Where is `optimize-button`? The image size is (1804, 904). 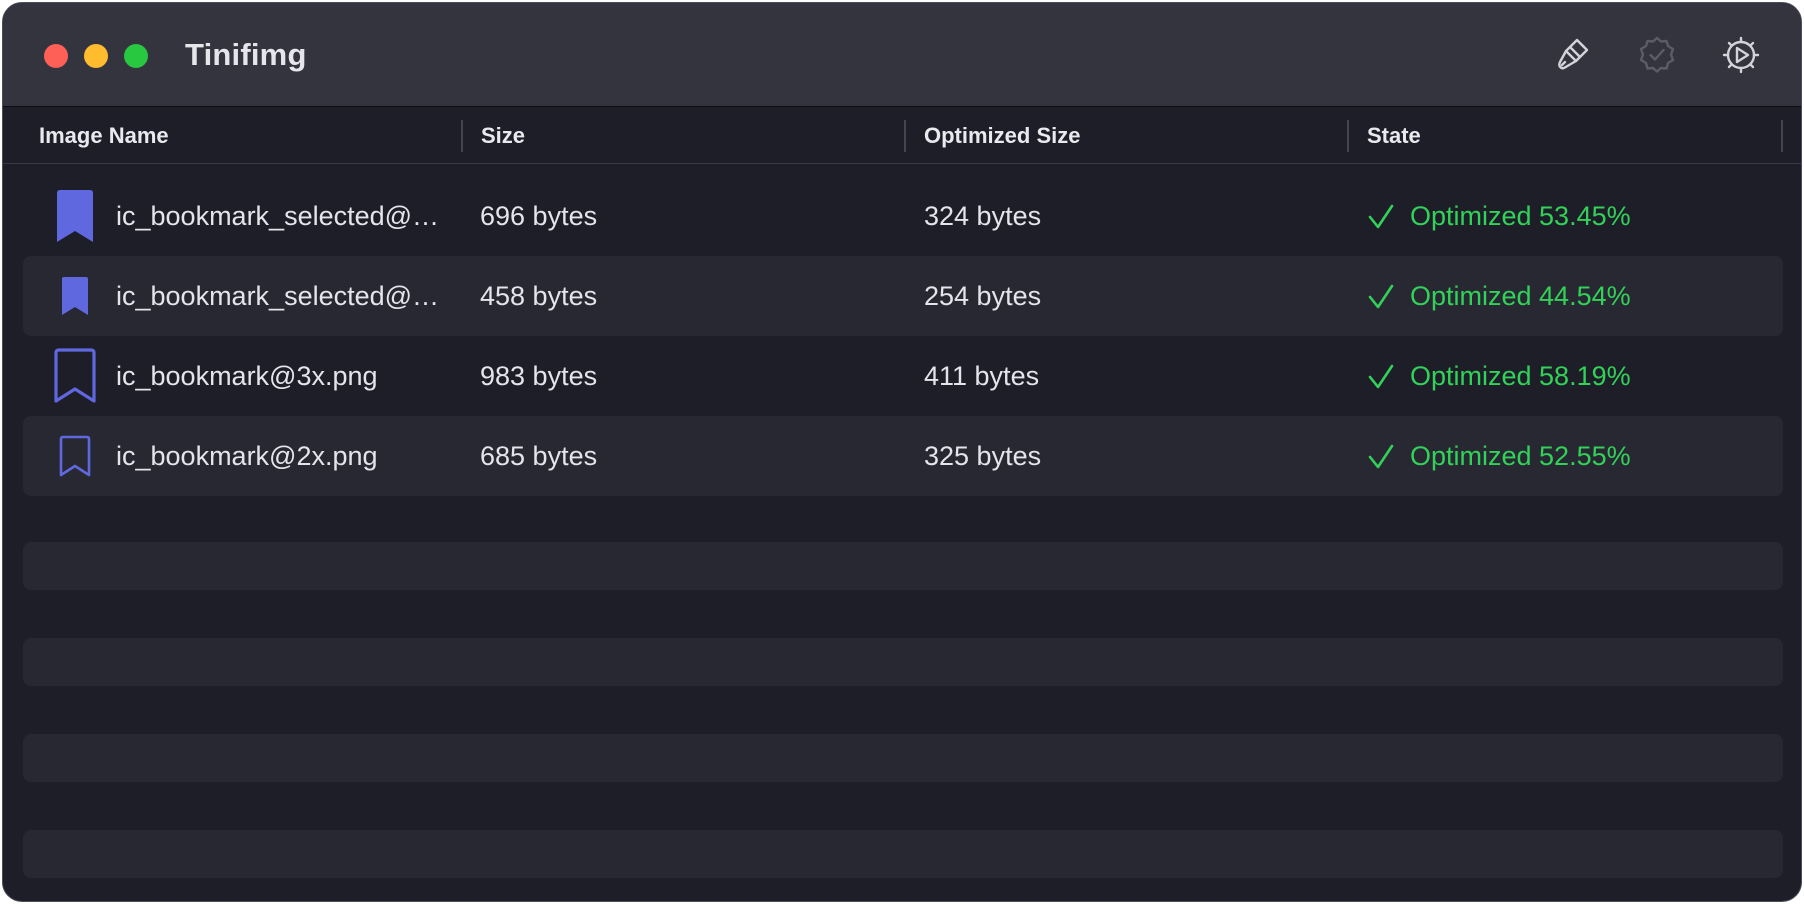 optimize-button is located at coordinates (1657, 55).